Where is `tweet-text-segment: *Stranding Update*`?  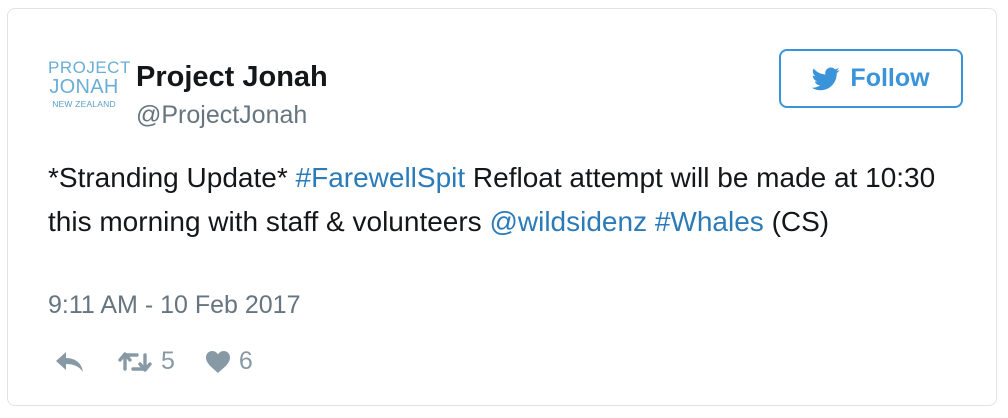
tweet-text-segment: *Stranding Update* is located at coordinates (172, 177).